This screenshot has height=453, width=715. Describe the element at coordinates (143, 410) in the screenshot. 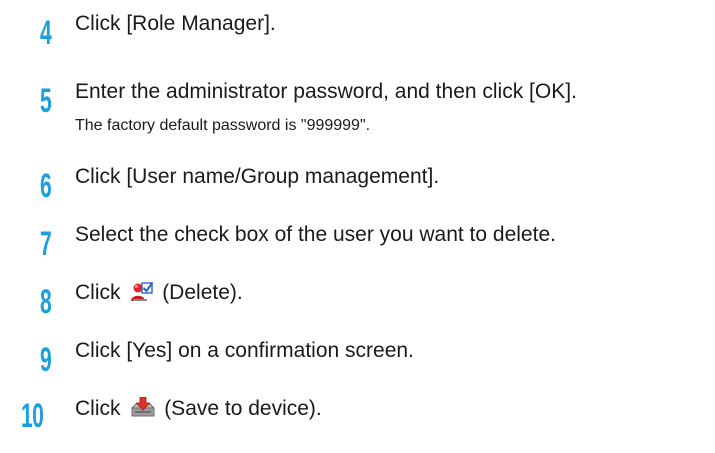

I see `save-to-device-icon` at that location.